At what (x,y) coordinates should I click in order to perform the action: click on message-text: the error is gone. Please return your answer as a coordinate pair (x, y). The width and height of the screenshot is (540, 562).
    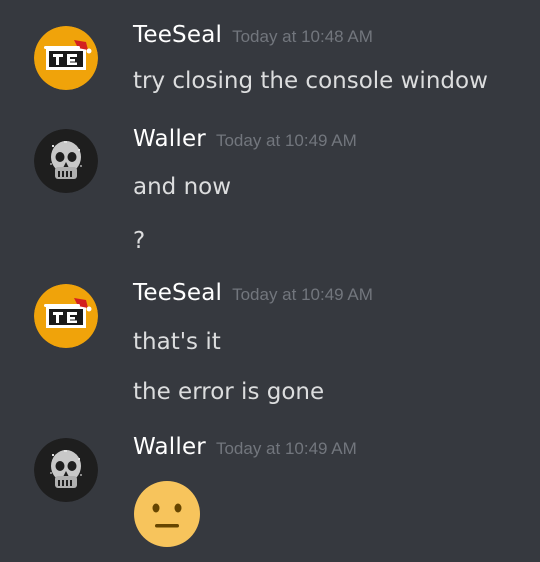
    Looking at the image, I should click on (229, 392).